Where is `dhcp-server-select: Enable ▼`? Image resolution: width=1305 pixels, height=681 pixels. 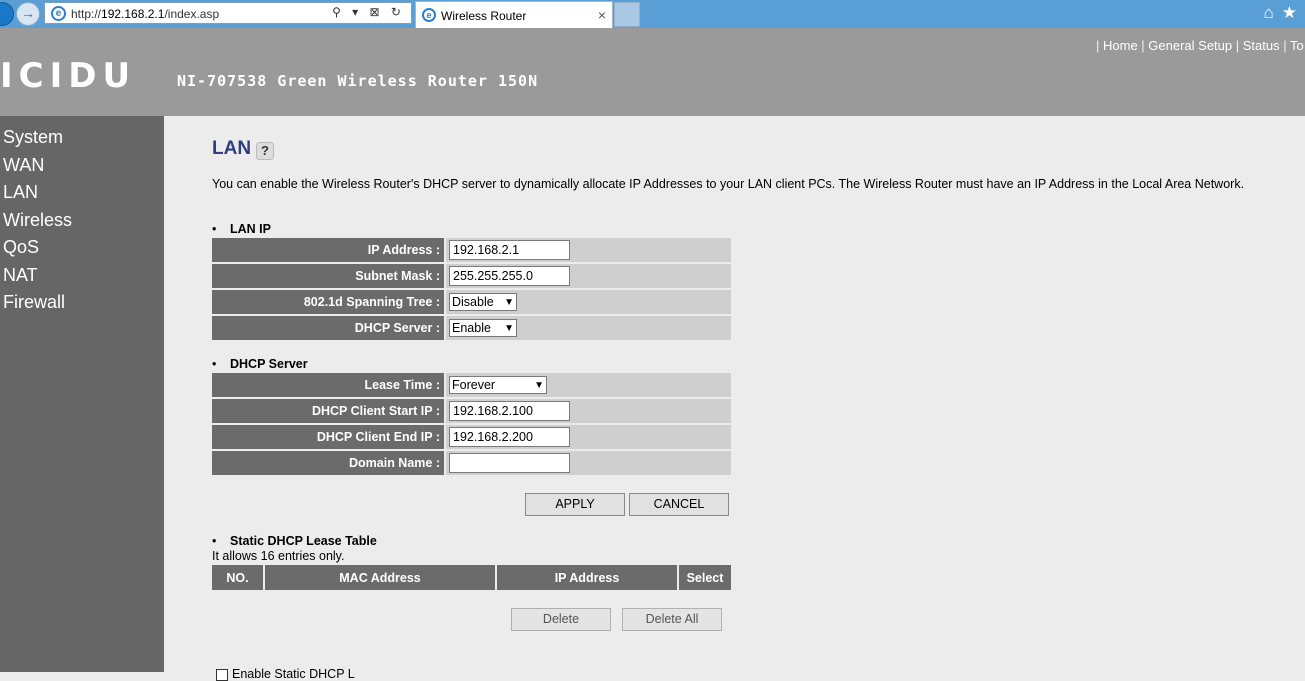 dhcp-server-select: Enable ▼ is located at coordinates (483, 328).